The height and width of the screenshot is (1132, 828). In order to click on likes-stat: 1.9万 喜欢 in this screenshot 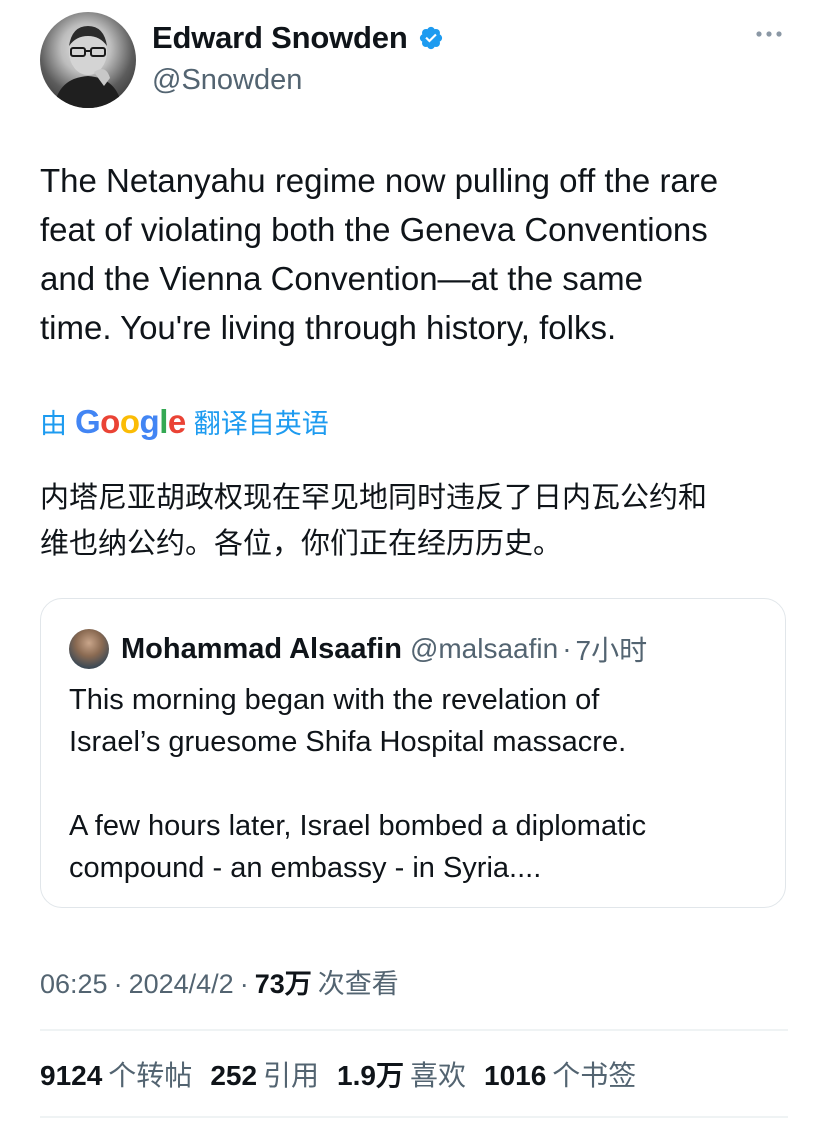, I will do `click(401, 1074)`.